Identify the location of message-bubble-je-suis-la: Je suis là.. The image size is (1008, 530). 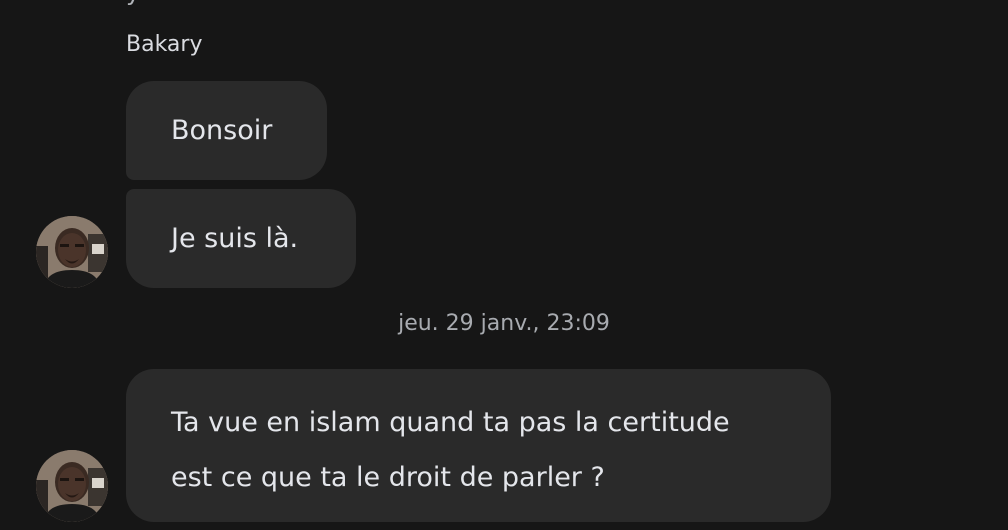
(241, 238).